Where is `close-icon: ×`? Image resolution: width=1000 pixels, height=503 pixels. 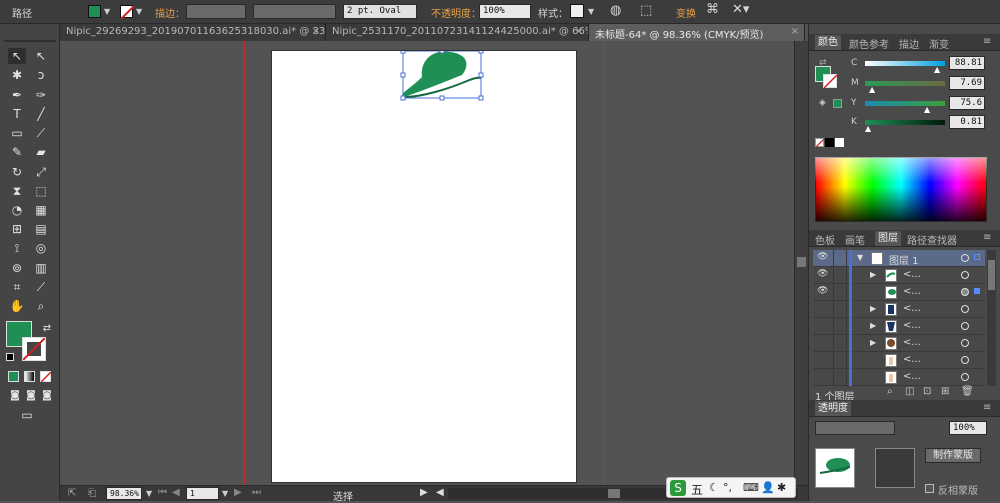 close-icon: × is located at coordinates (579, 31).